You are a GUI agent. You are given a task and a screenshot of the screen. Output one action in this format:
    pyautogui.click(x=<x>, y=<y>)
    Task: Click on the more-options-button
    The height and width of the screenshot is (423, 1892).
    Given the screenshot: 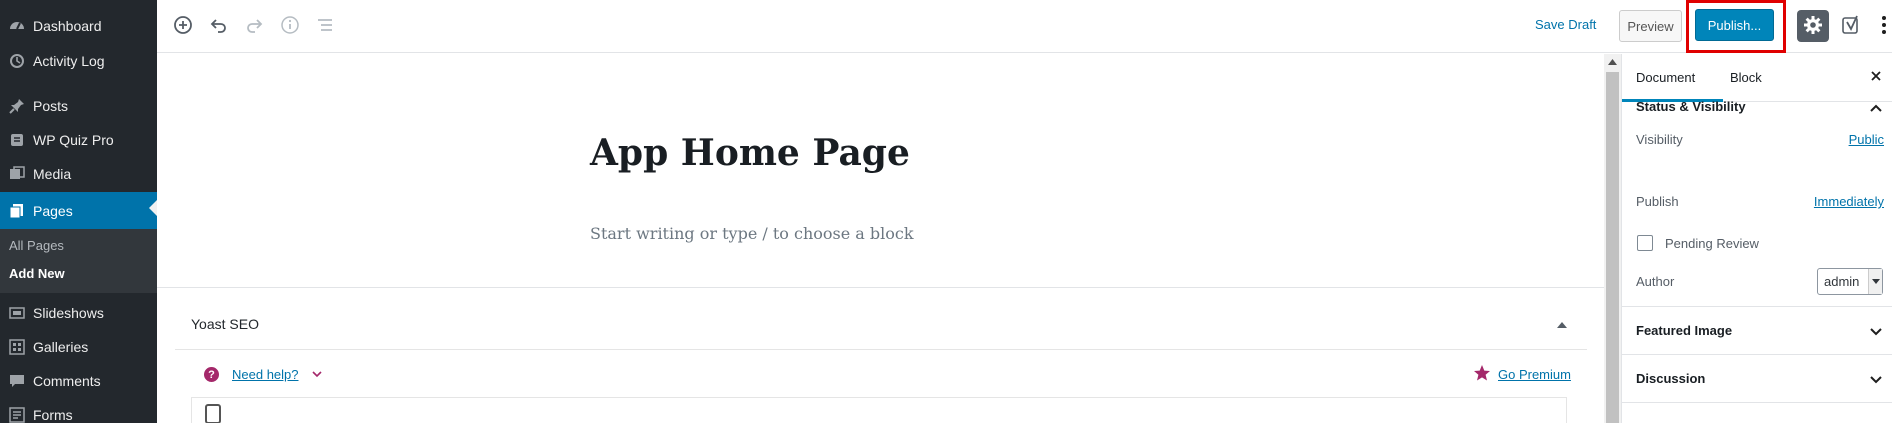 What is the action you would take?
    pyautogui.click(x=1882, y=26)
    